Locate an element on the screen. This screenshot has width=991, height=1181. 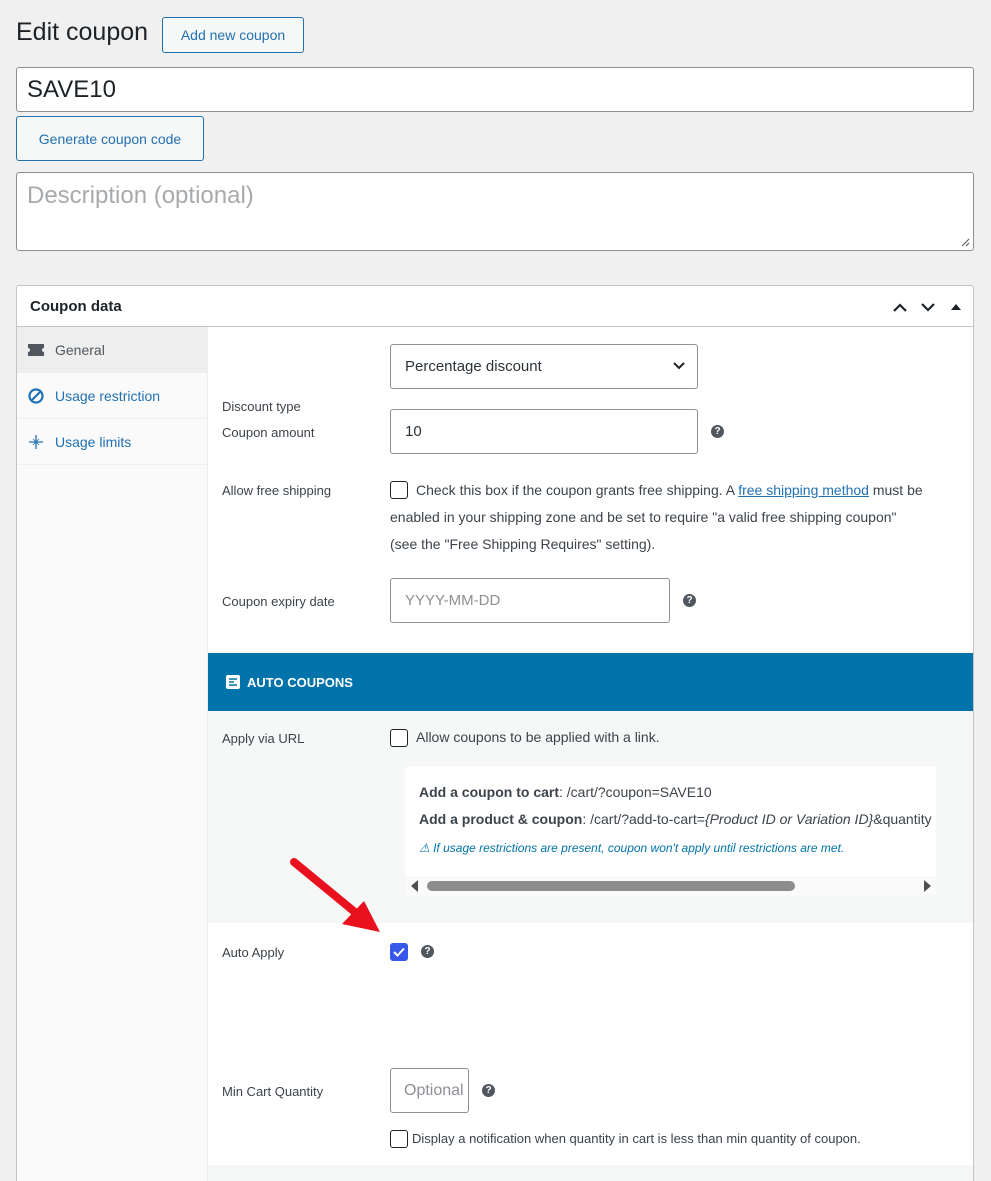
coupon-code-input: SAVE10 is located at coordinates (495, 89).